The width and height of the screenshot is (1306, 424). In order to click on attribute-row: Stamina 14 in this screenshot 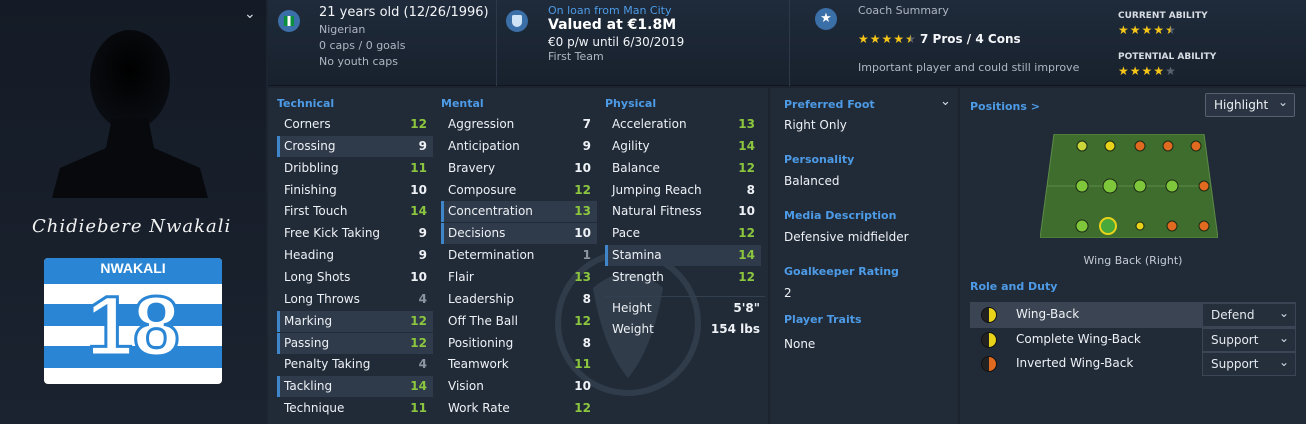, I will do `click(683, 256)`.